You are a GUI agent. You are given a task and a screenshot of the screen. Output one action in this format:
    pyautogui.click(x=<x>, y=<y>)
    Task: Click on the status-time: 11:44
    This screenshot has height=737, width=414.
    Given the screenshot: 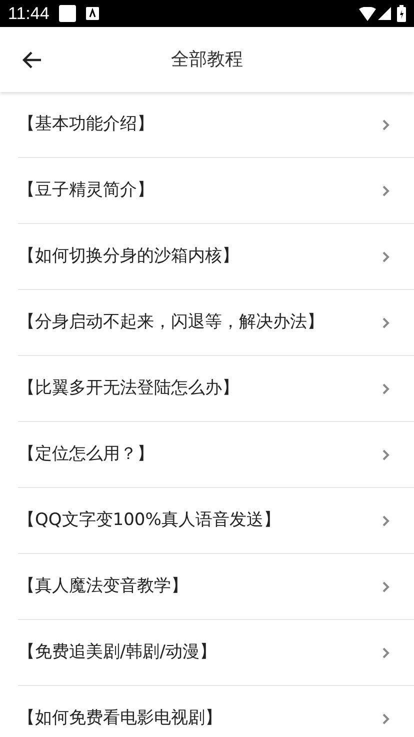 What is the action you would take?
    pyautogui.click(x=29, y=13)
    